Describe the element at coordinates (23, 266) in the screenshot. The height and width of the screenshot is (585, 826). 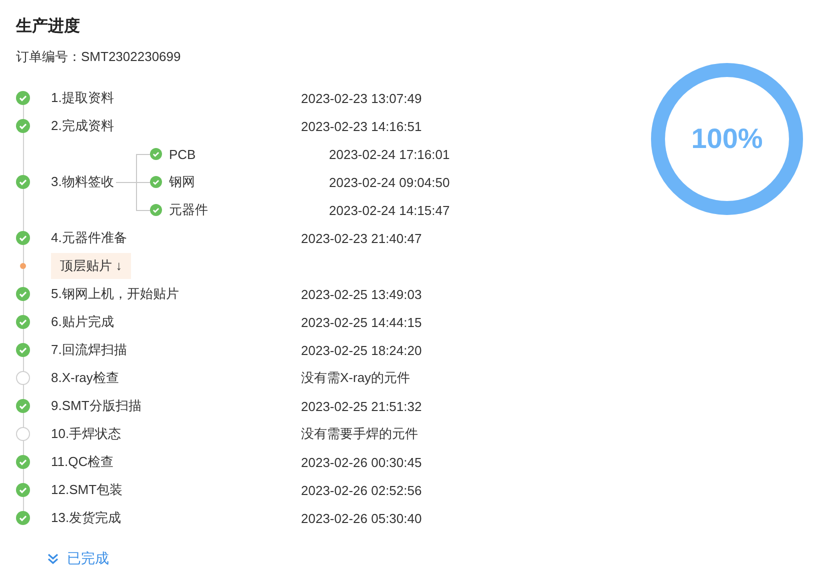
I see `current-dot-icon` at that location.